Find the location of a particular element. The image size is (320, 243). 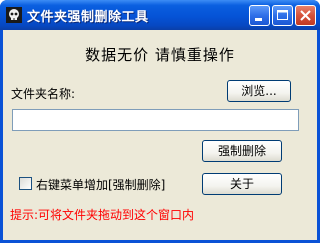

maximize-button is located at coordinates (282, 15).